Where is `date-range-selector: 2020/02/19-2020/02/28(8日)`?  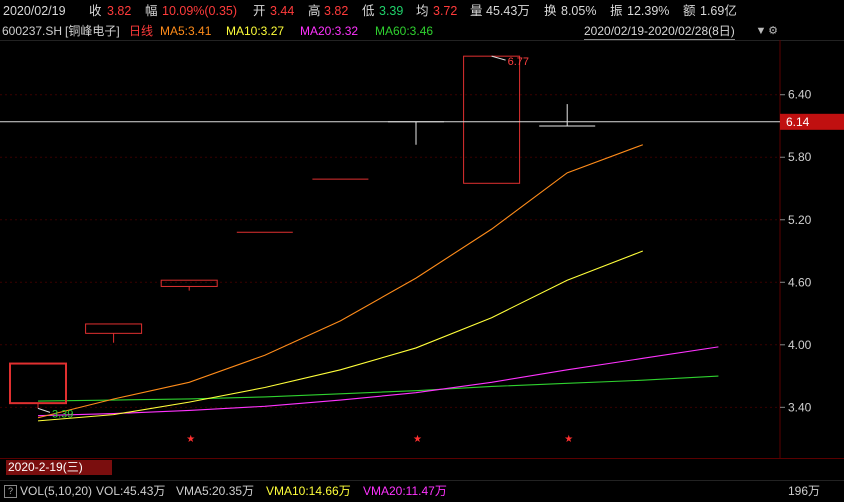
date-range-selector: 2020/02/19-2020/02/28(8日) is located at coordinates (659, 31).